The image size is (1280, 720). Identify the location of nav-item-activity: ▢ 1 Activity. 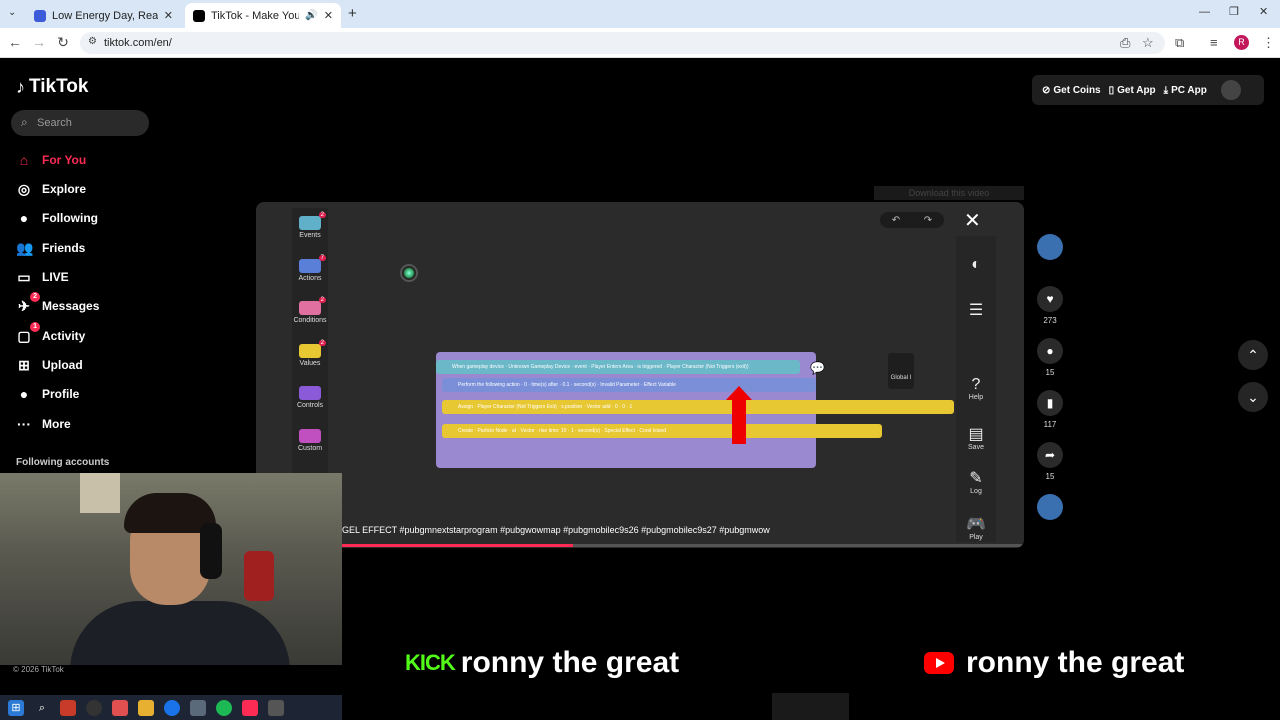
(51, 334).